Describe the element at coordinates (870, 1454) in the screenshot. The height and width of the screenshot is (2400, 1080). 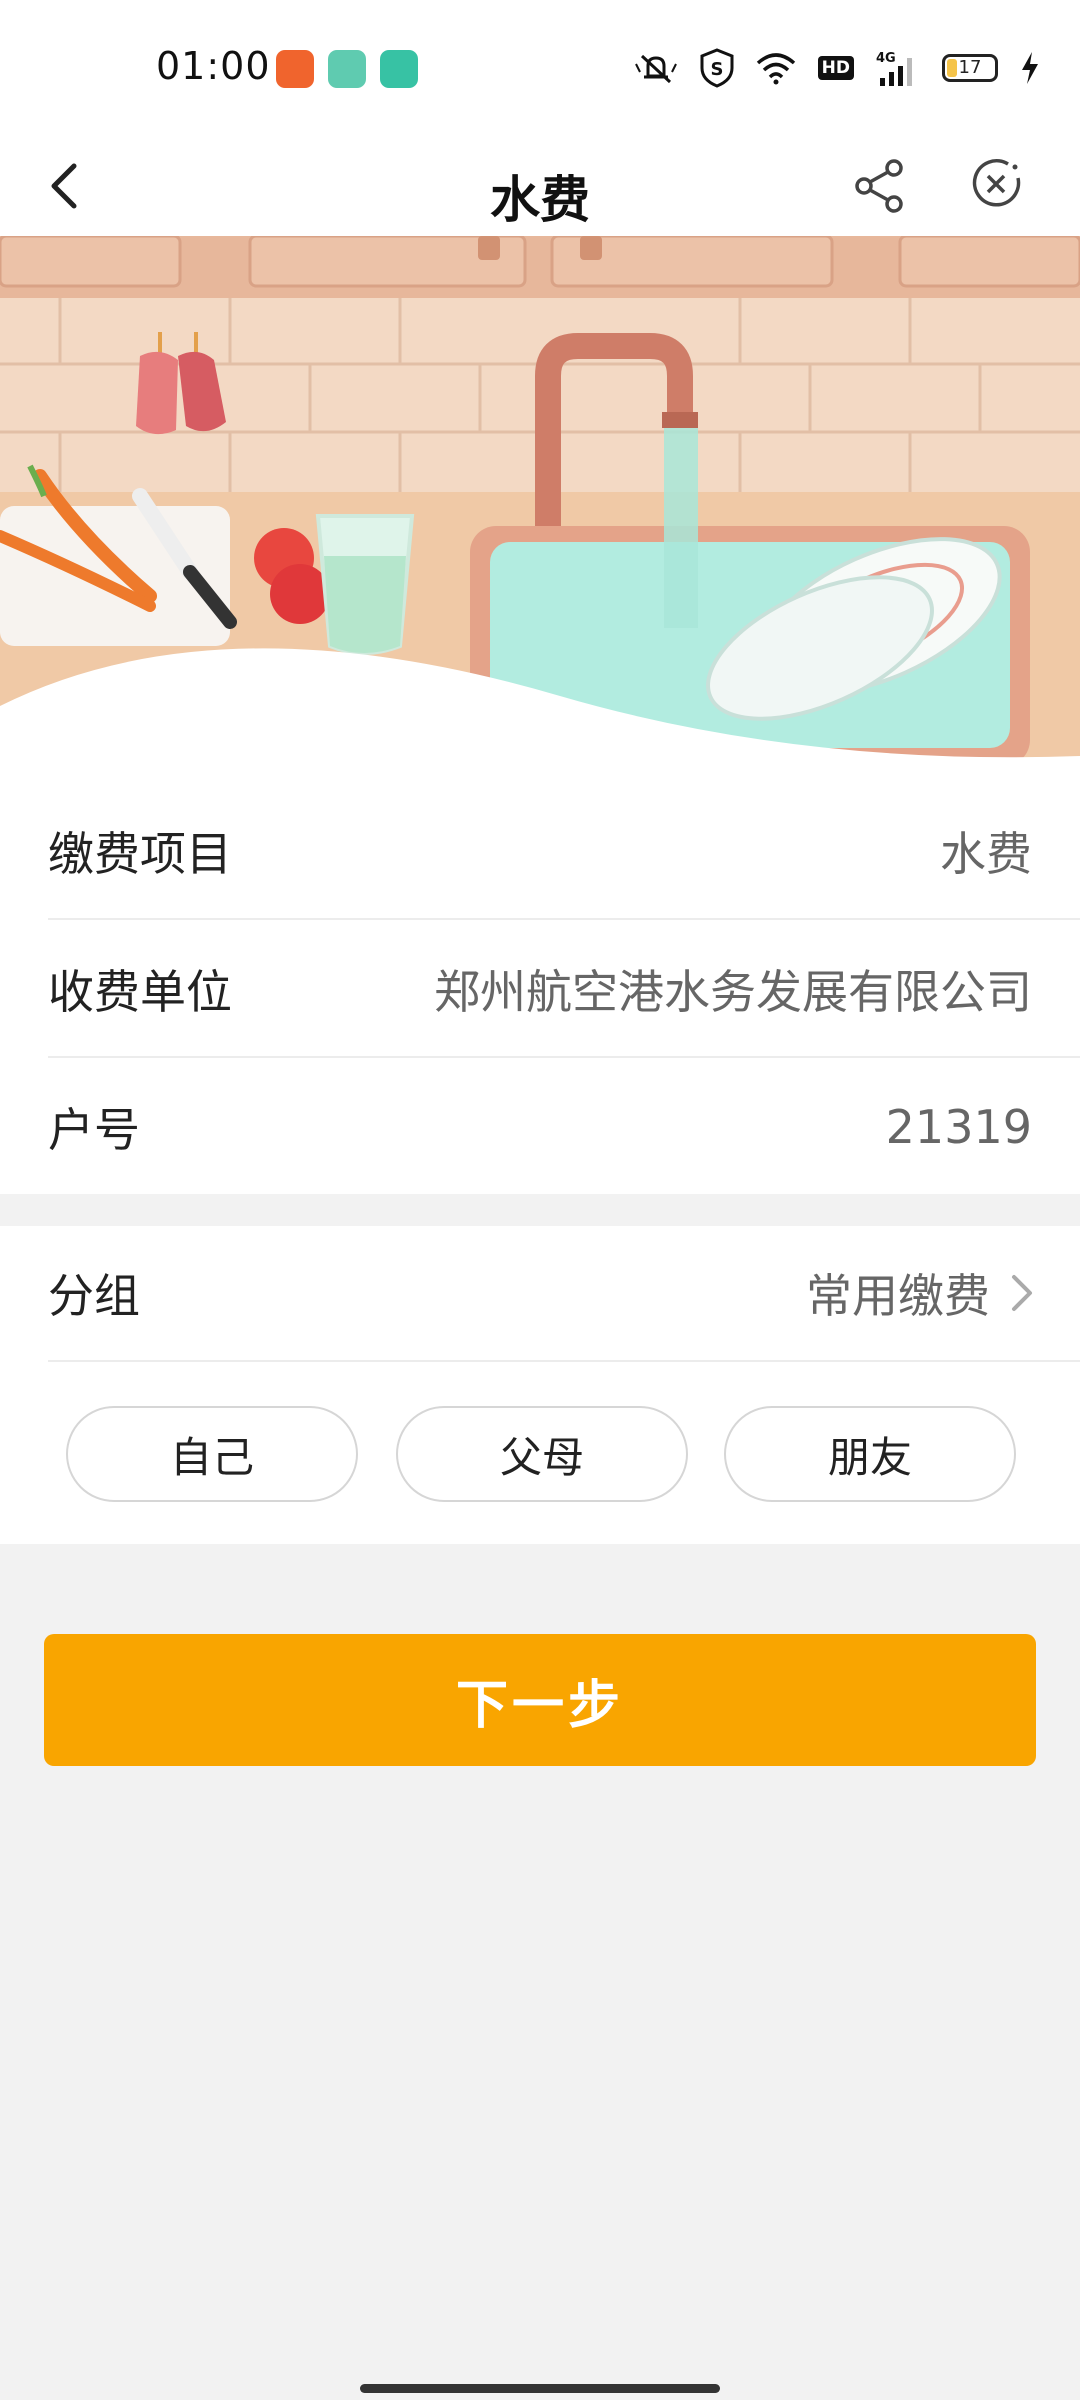
I see `group-chip-friends: 朋友` at that location.